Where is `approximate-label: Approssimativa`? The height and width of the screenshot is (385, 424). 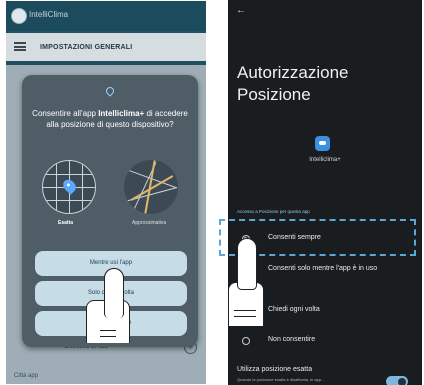 approximate-label: Approssimativa is located at coordinates (149, 223).